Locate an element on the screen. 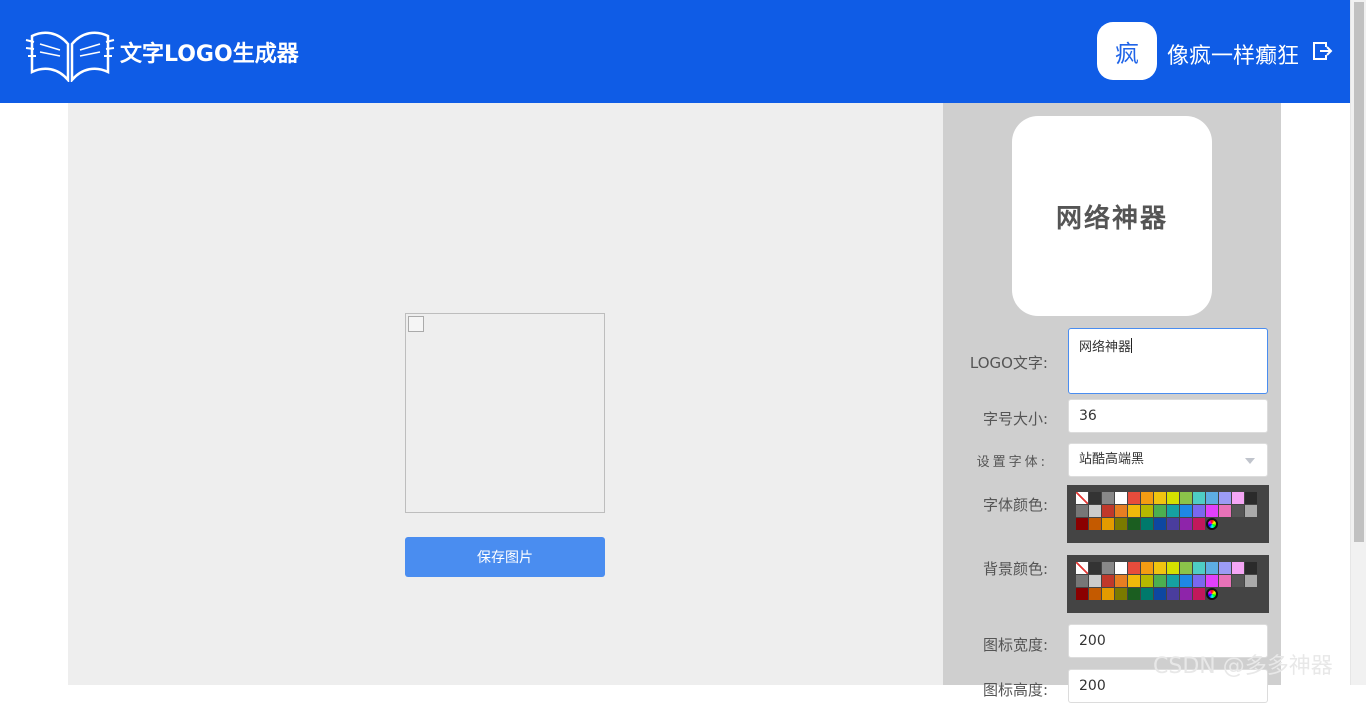 The height and width of the screenshot is (703, 1366). logo-text-input: 网络神器 is located at coordinates (1168, 361).